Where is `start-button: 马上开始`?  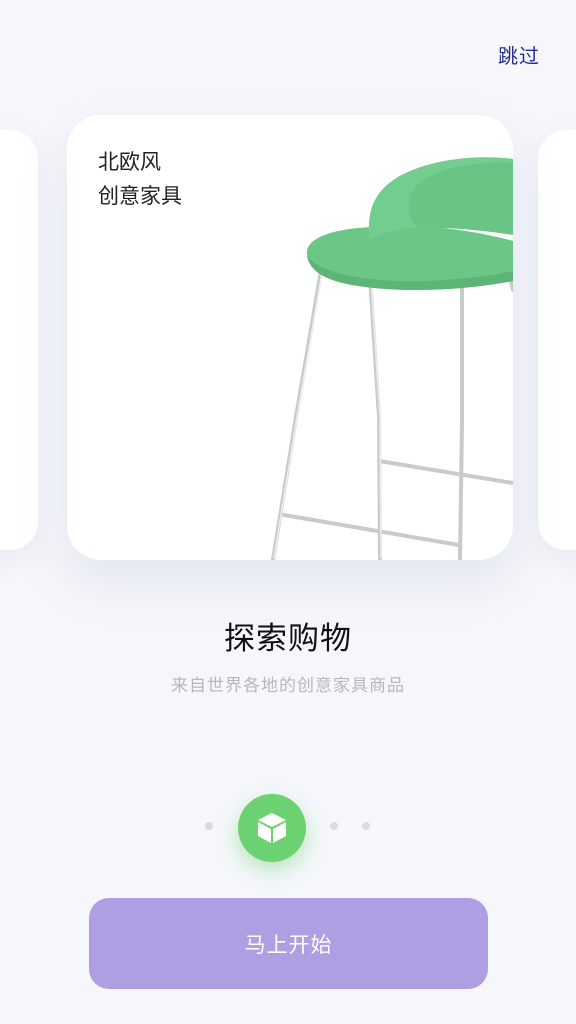 start-button: 马上开始 is located at coordinates (288, 943).